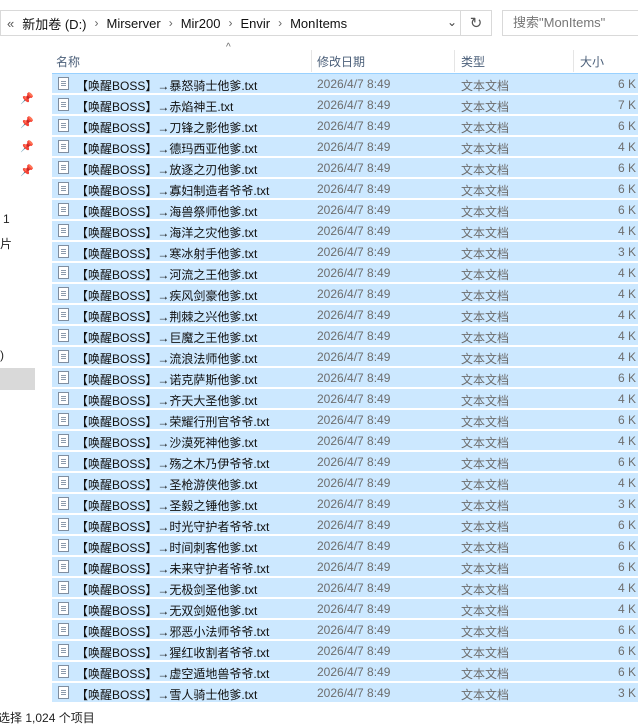 The image size is (638, 728). I want to click on file-row: 【唤醒BOSS】→无双剑姬他爹.txt 2026/4/7 8:49 文本文档 4 K, so click(345, 608).